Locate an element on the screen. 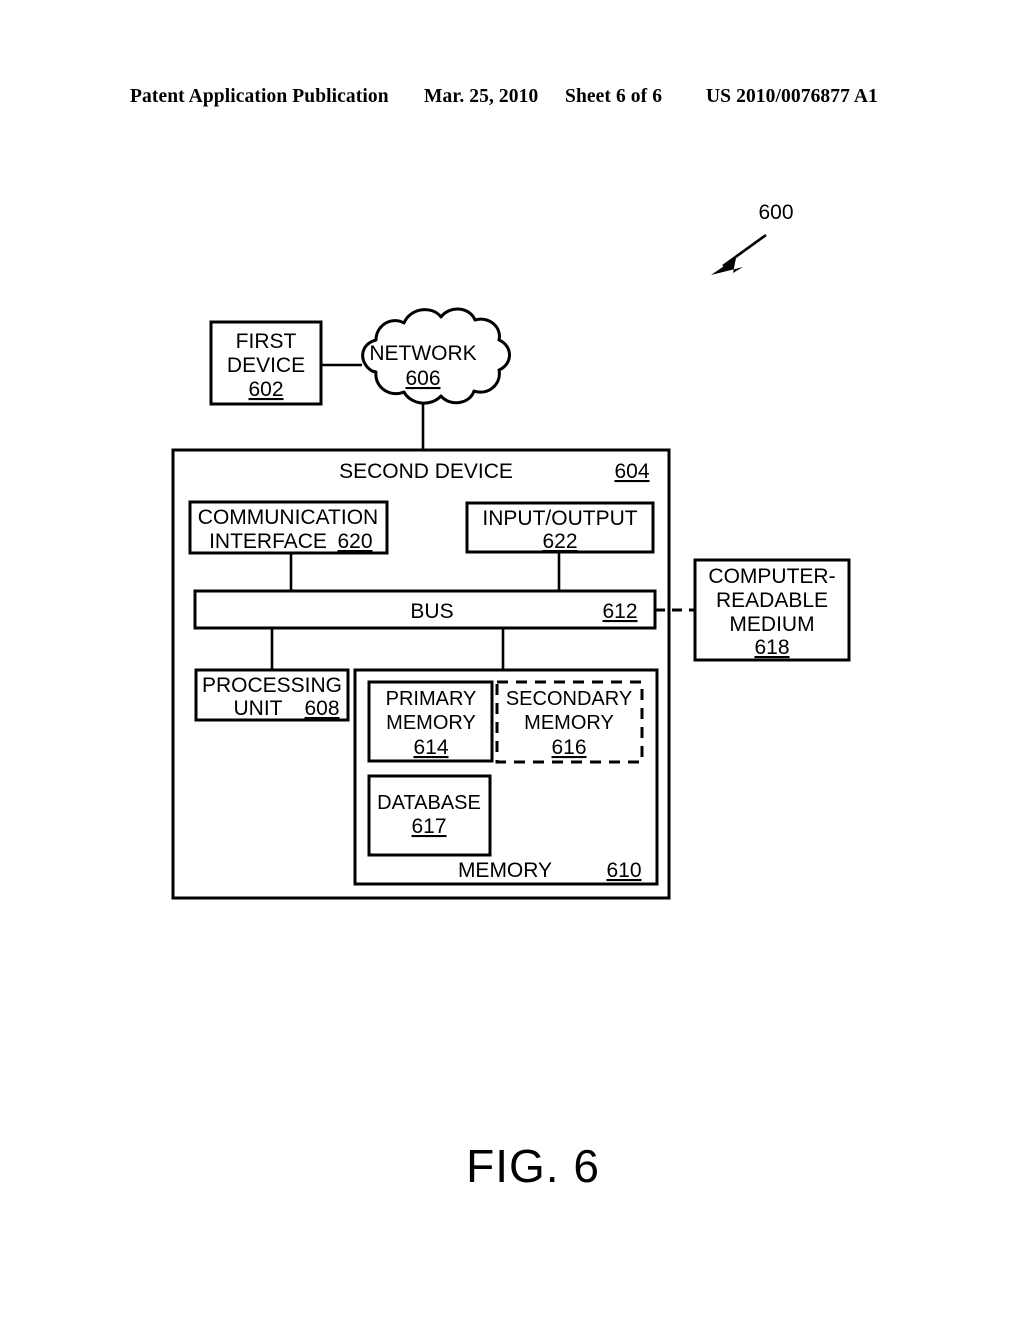  processing-unit-node: PROCESSING UNIT 608 is located at coordinates (272, 695).